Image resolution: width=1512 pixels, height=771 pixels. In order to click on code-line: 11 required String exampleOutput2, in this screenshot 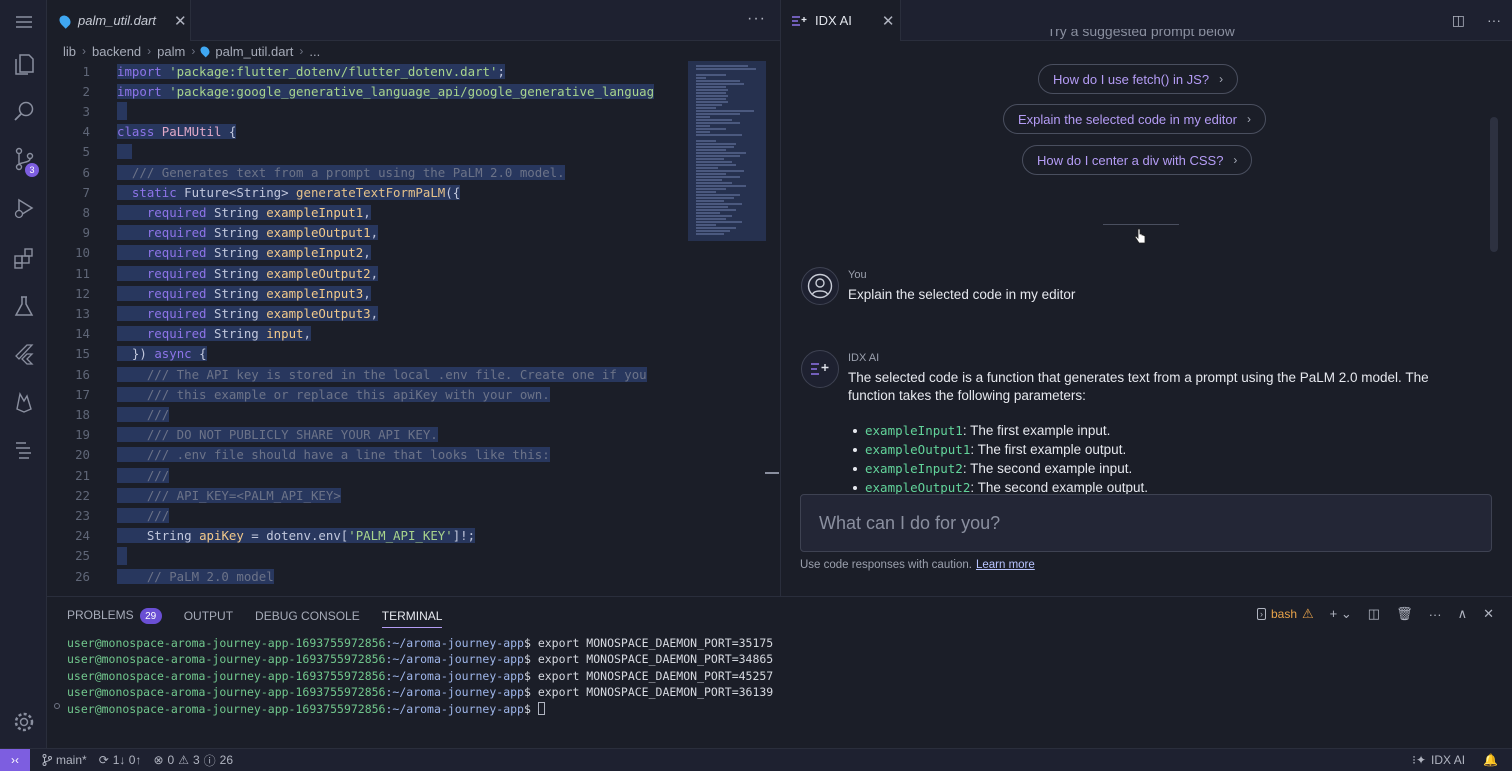, I will do `click(367, 273)`.